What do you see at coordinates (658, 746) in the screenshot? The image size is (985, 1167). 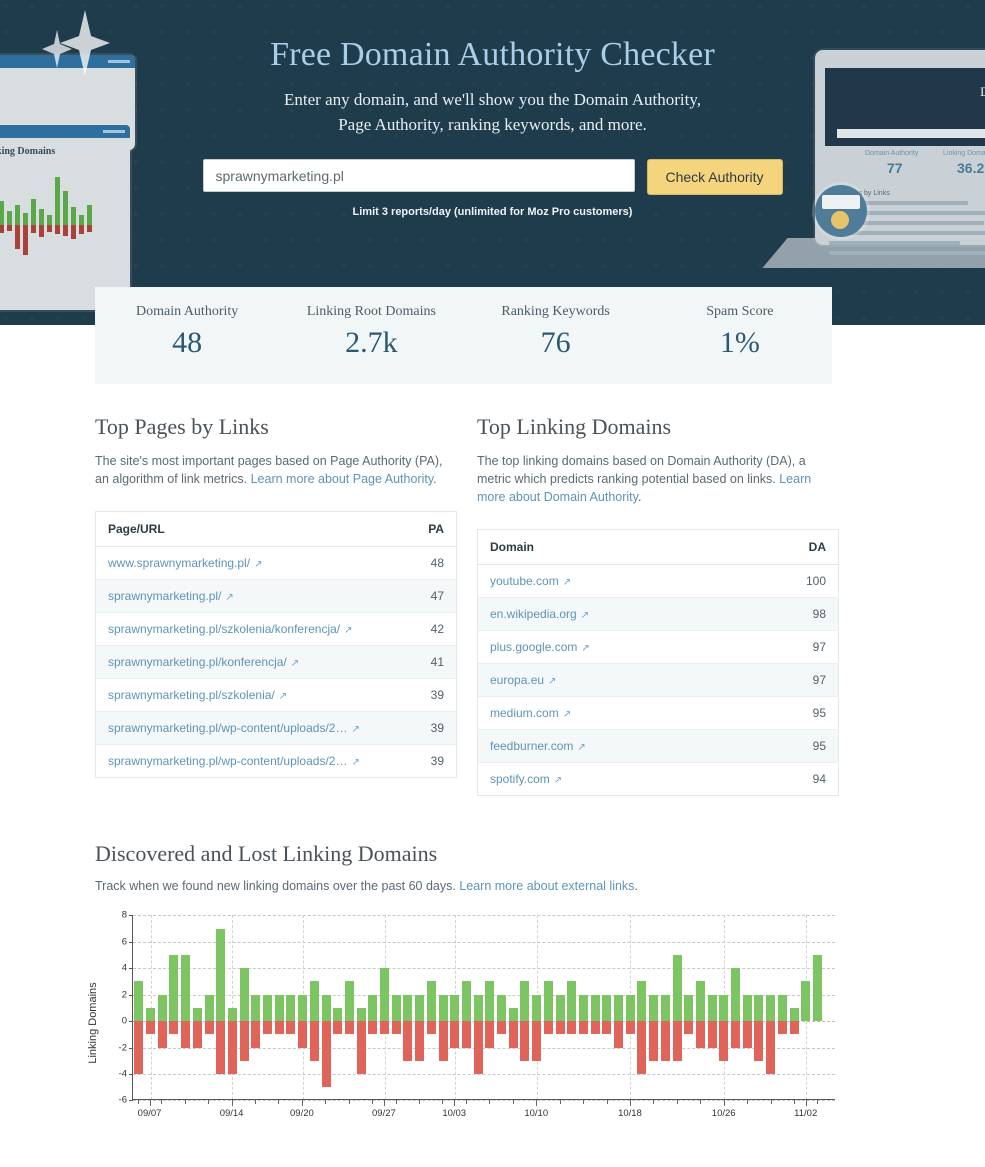 I see `table-row: feedburner.com ↗ 95` at bounding box center [658, 746].